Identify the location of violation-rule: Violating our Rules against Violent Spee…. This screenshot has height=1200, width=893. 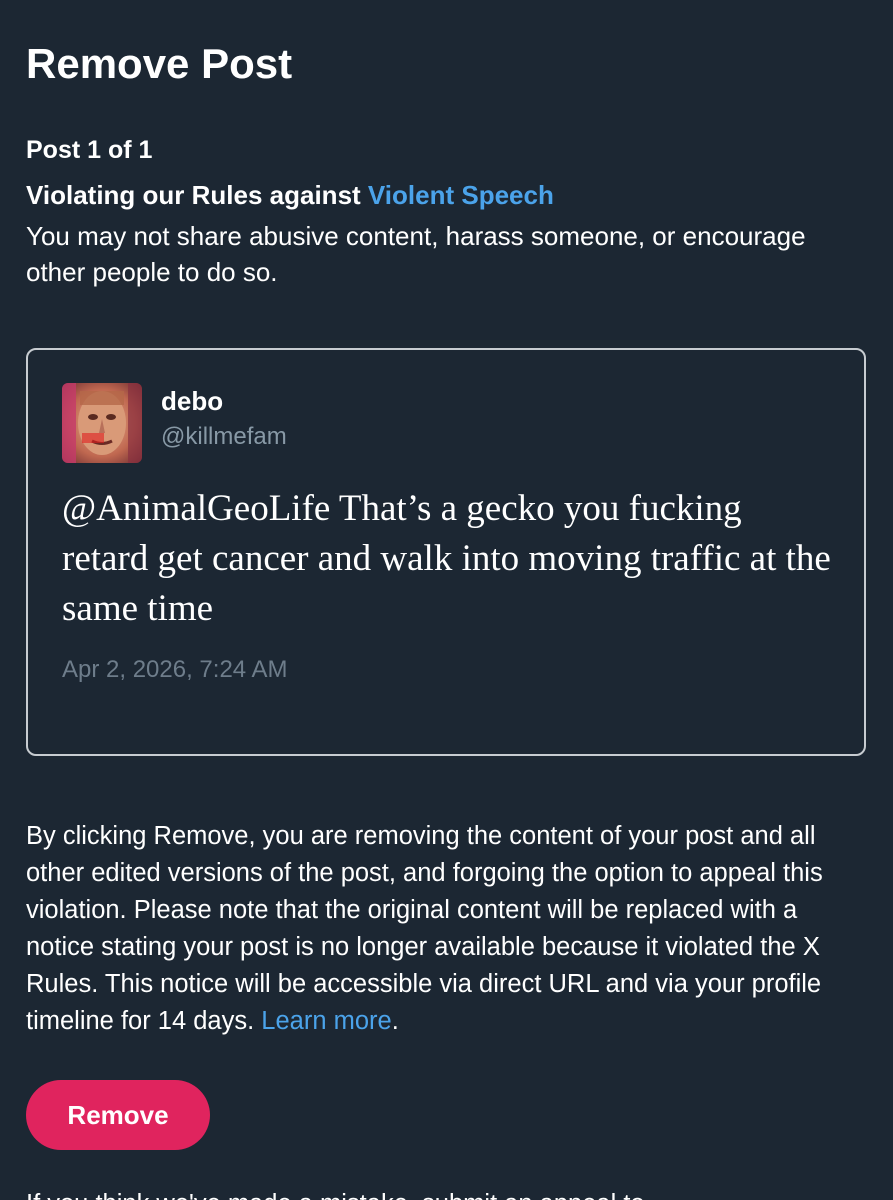
(290, 195).